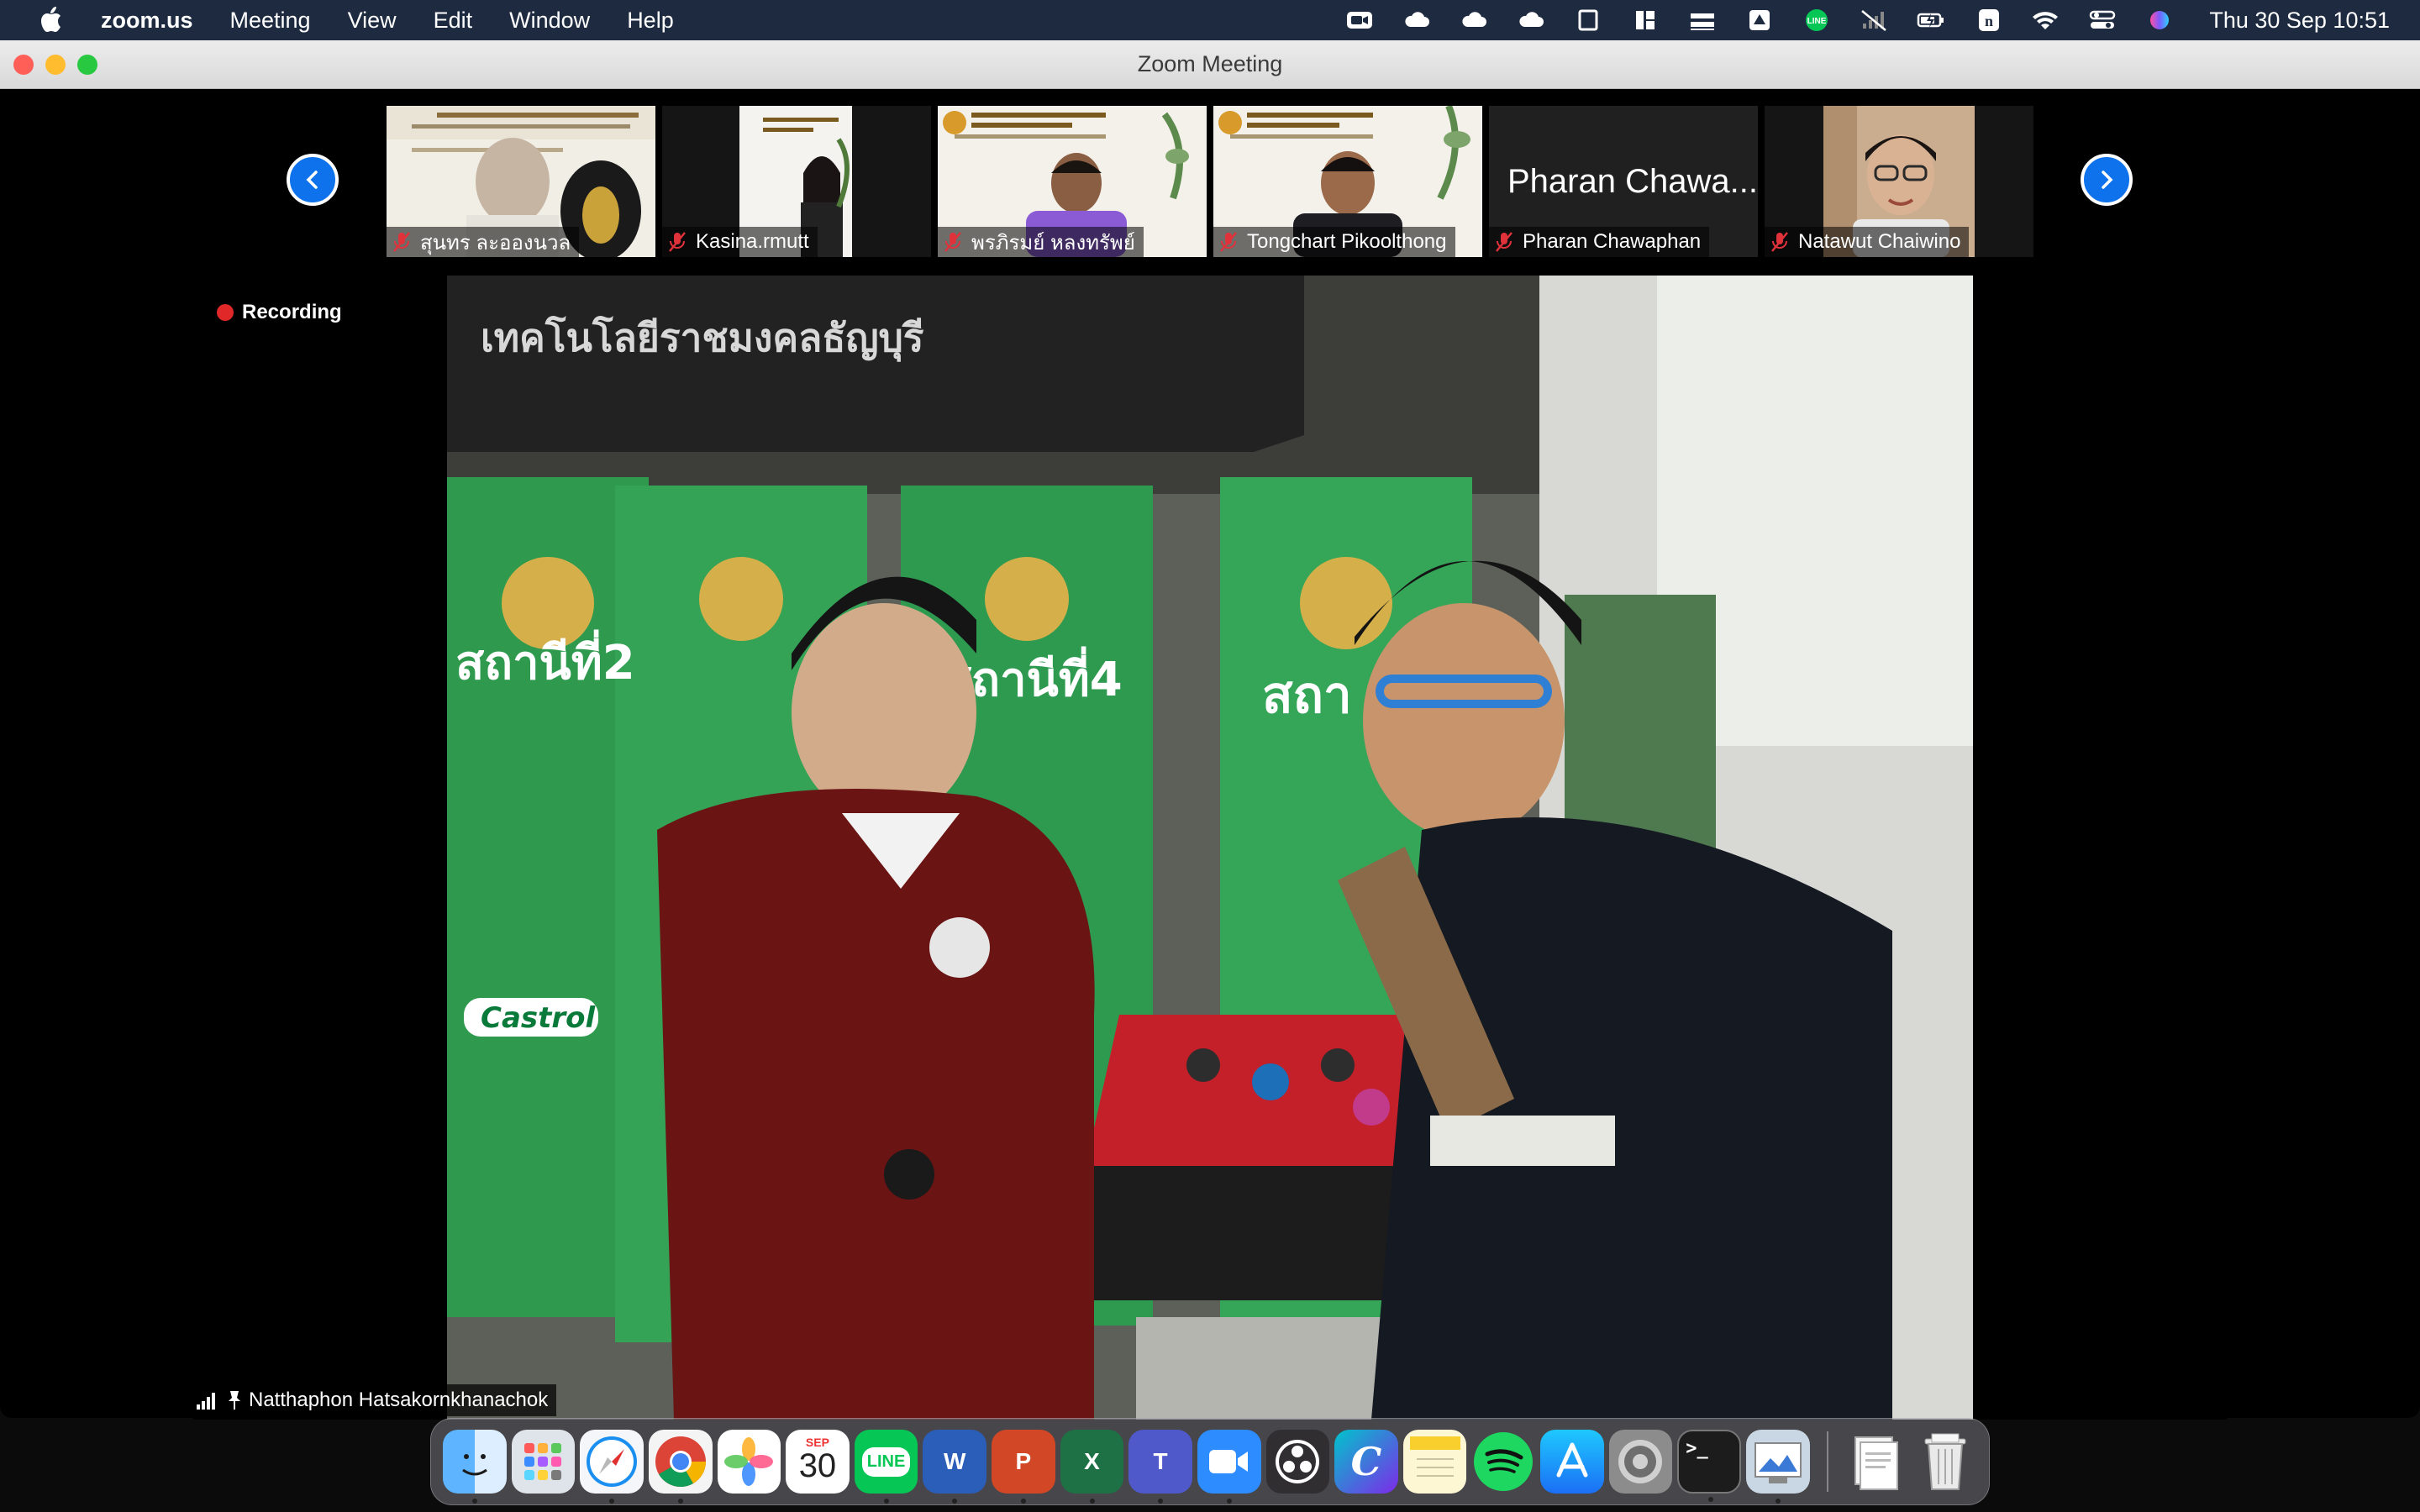  Describe the element at coordinates (650, 21) in the screenshot. I see `menu-help: Help` at that location.